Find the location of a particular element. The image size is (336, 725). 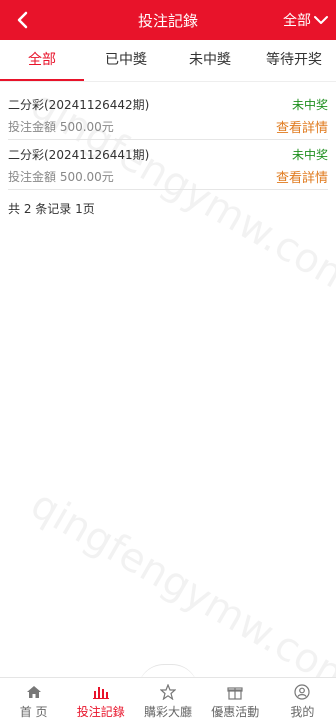

nav-profile: 我的 is located at coordinates (302, 701).